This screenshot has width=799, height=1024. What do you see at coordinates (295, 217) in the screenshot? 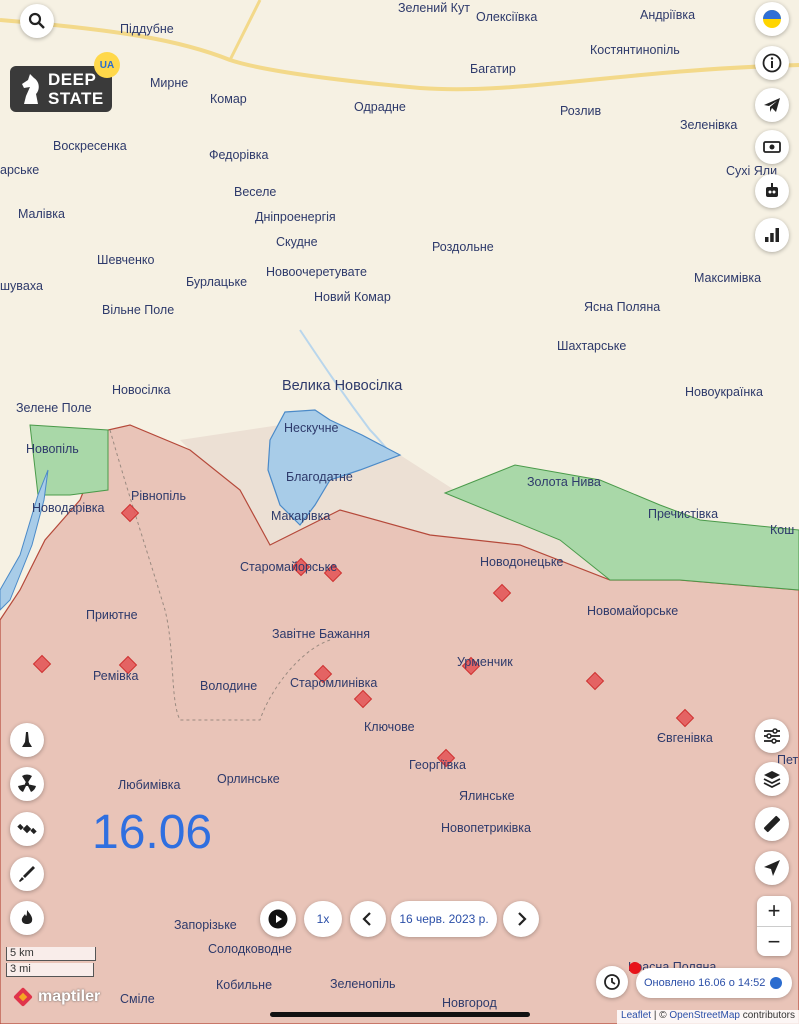
I see `place-label: Дніпроенергія` at bounding box center [295, 217].